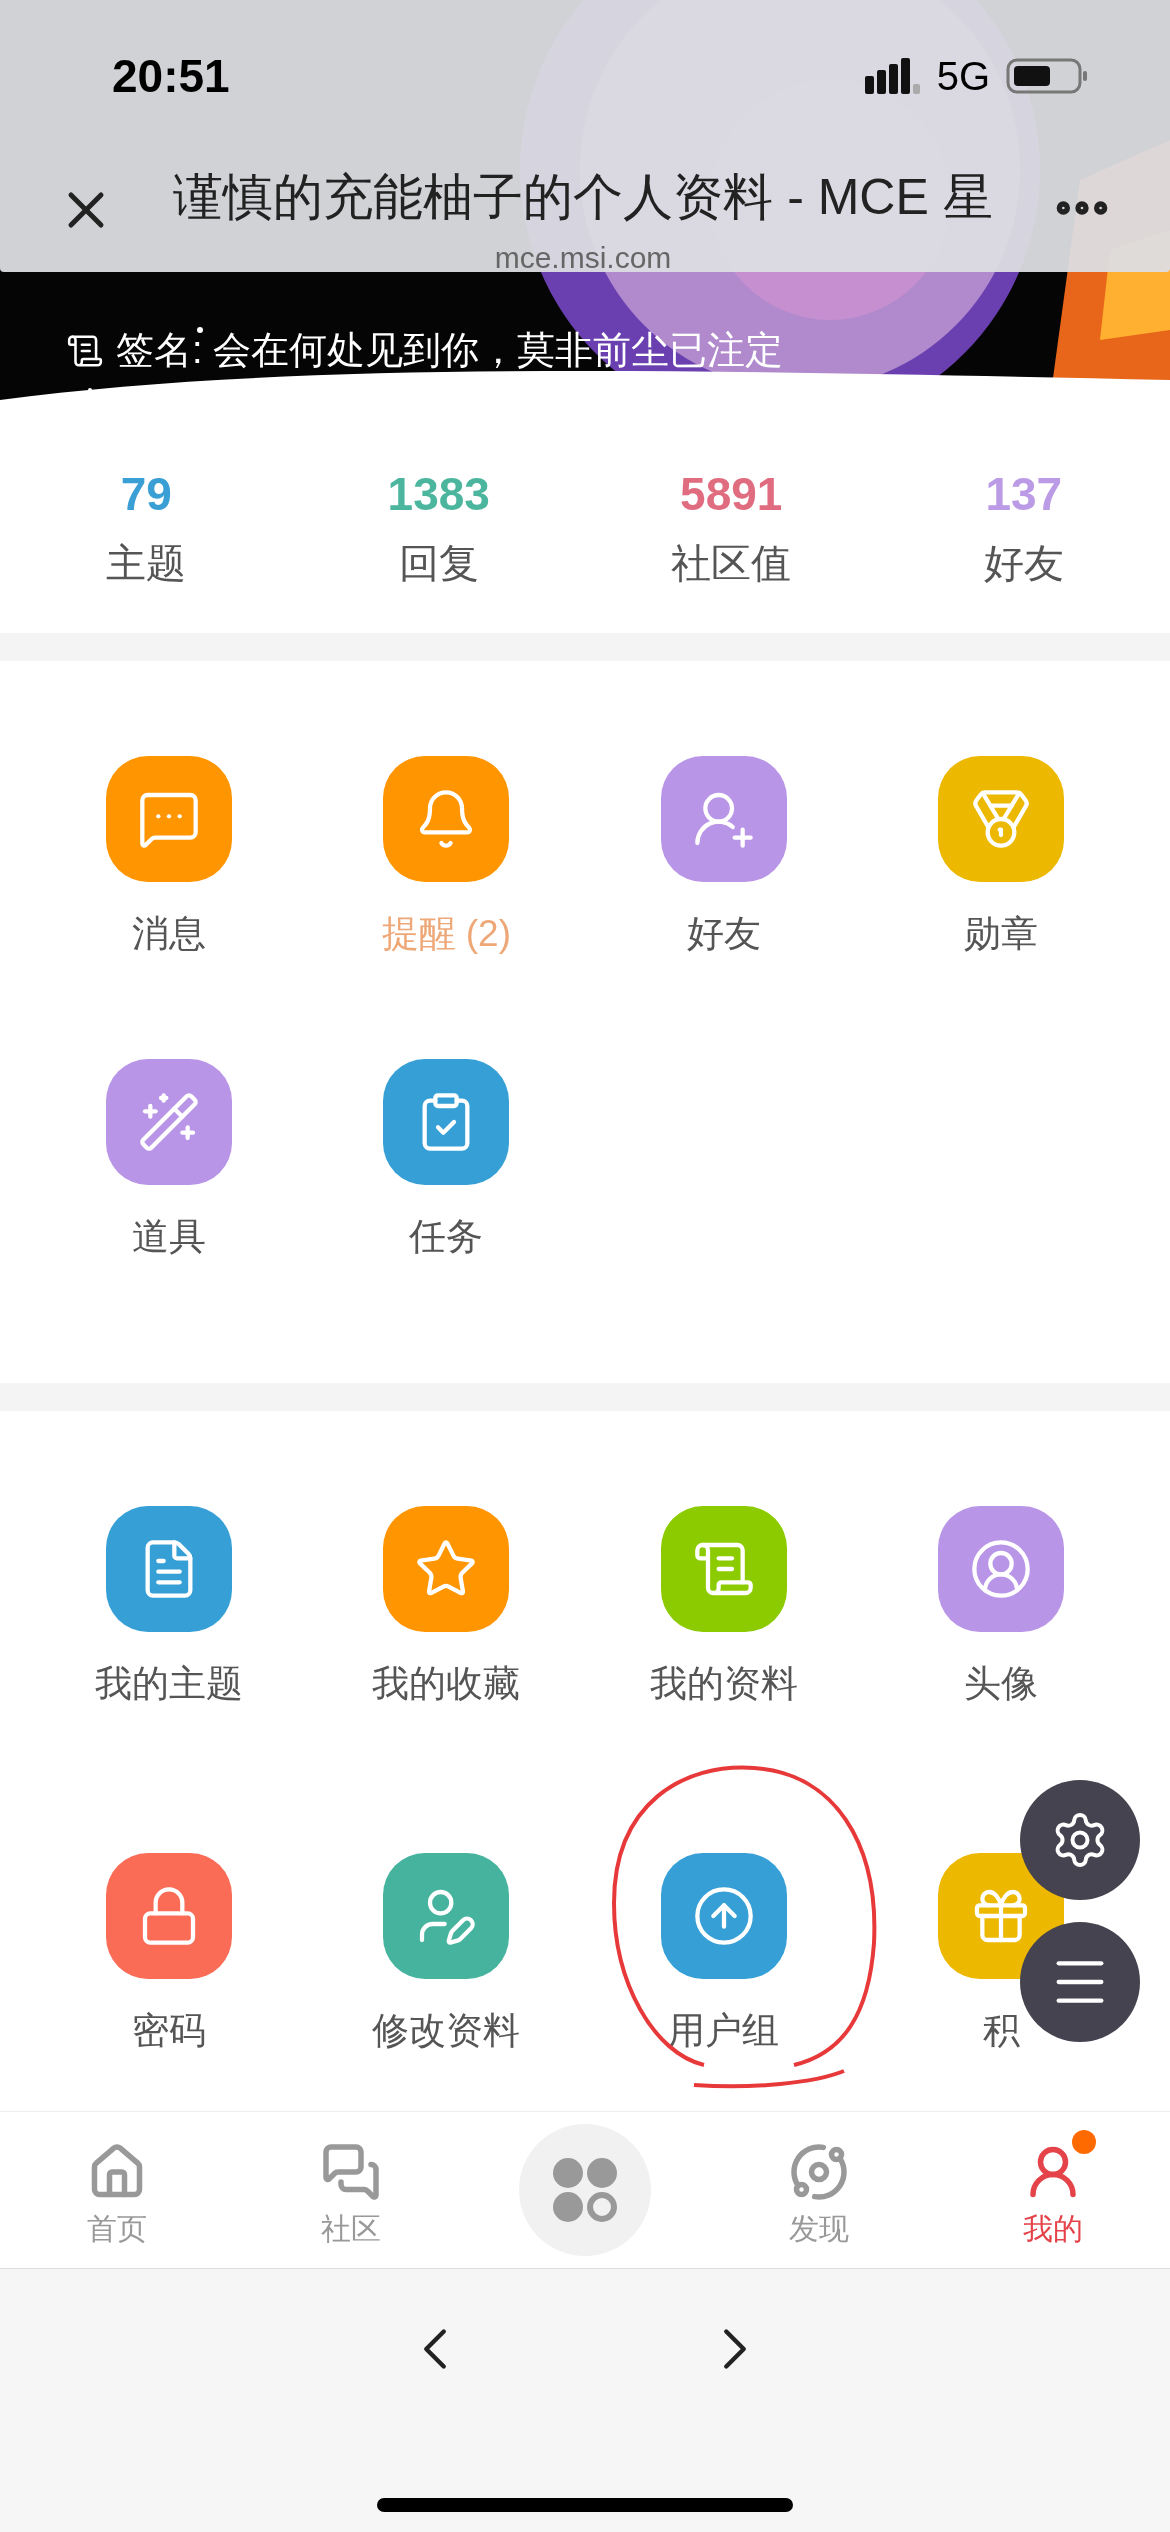  I want to click on signature-text: 签名: 会在何处见到你，莫非前尘已注定, so click(450, 350).